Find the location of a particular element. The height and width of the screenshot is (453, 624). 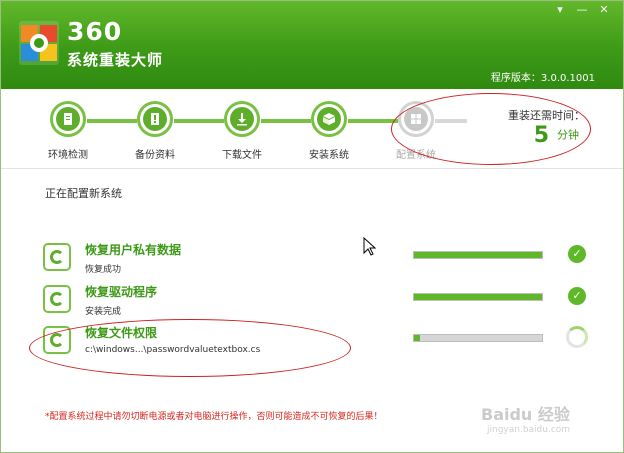

step-configure: 配置系统 is located at coordinates (416, 131).